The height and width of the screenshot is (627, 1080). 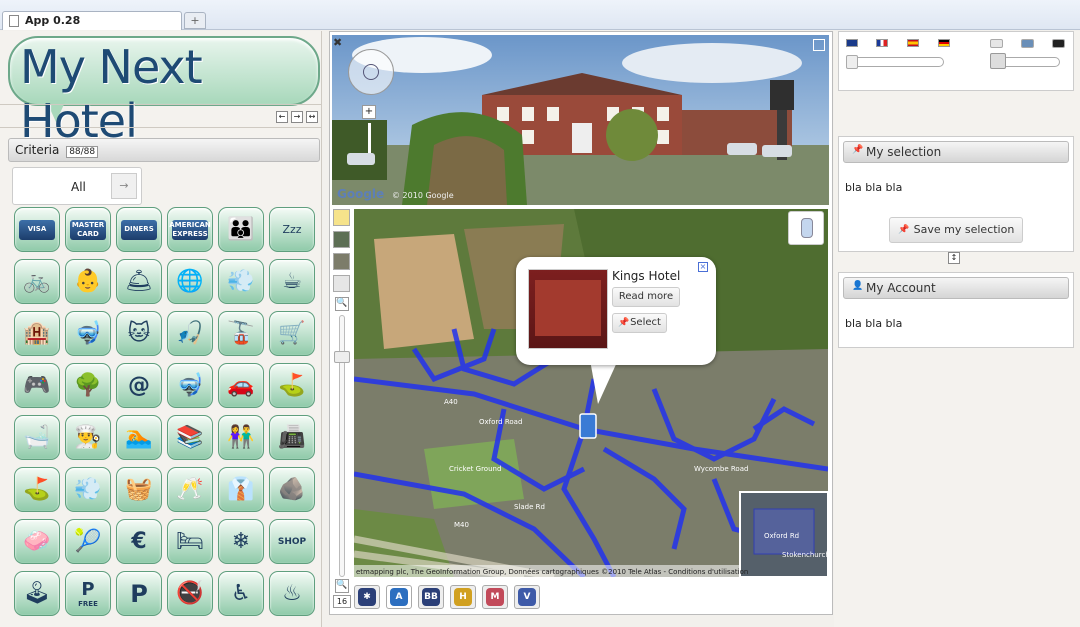 What do you see at coordinates (241, 437) in the screenshot?
I see `couple-icon: 👫` at bounding box center [241, 437].